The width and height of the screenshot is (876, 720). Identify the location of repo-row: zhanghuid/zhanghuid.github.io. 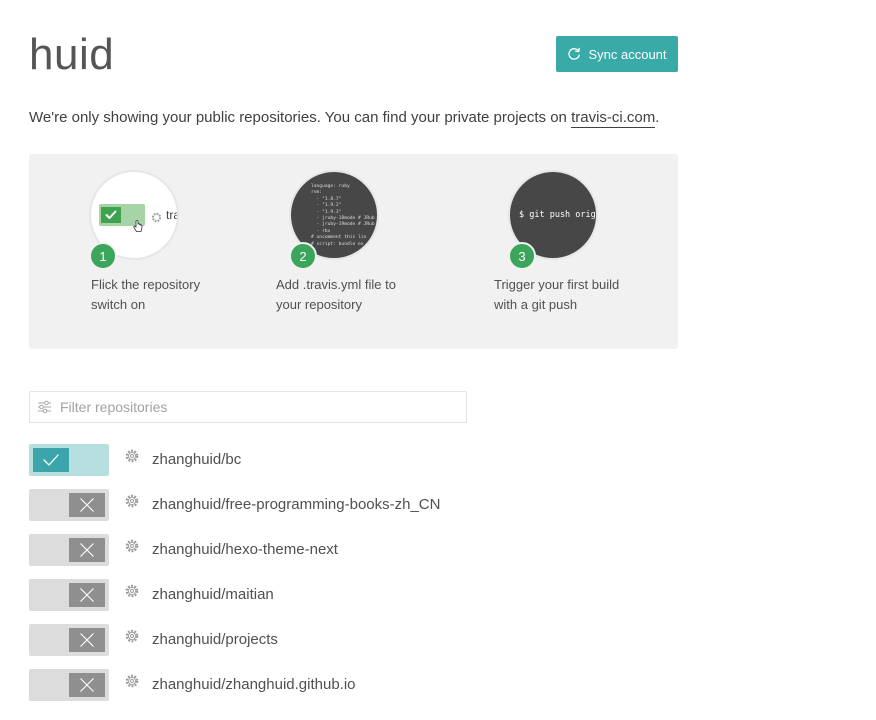
(339, 685).